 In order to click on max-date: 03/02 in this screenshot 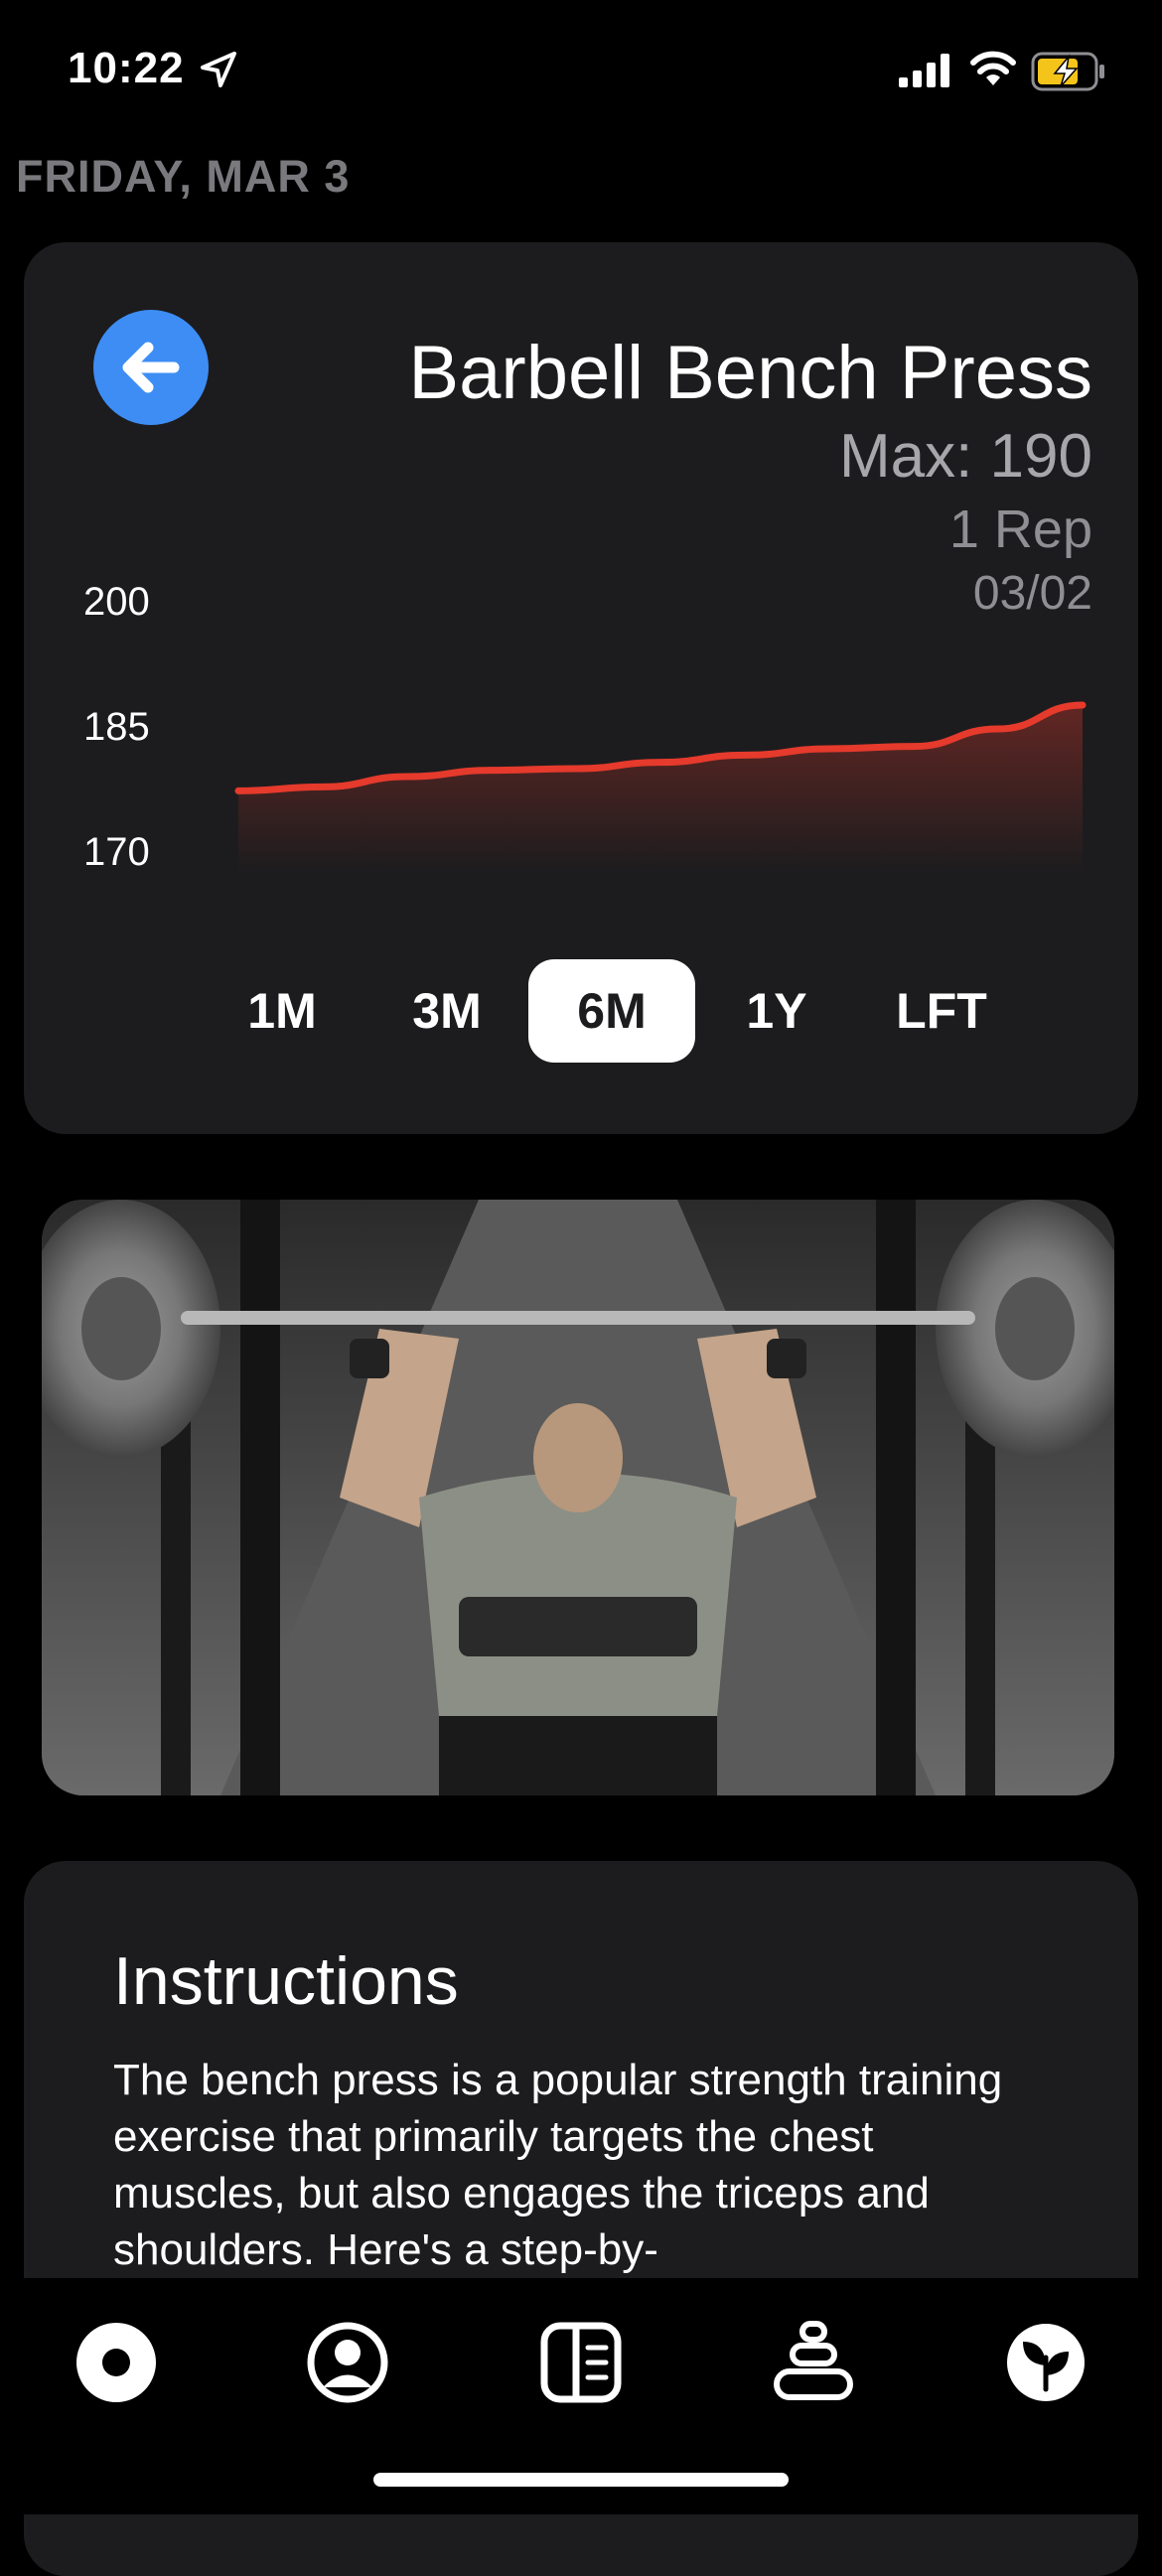, I will do `click(1032, 593)`.